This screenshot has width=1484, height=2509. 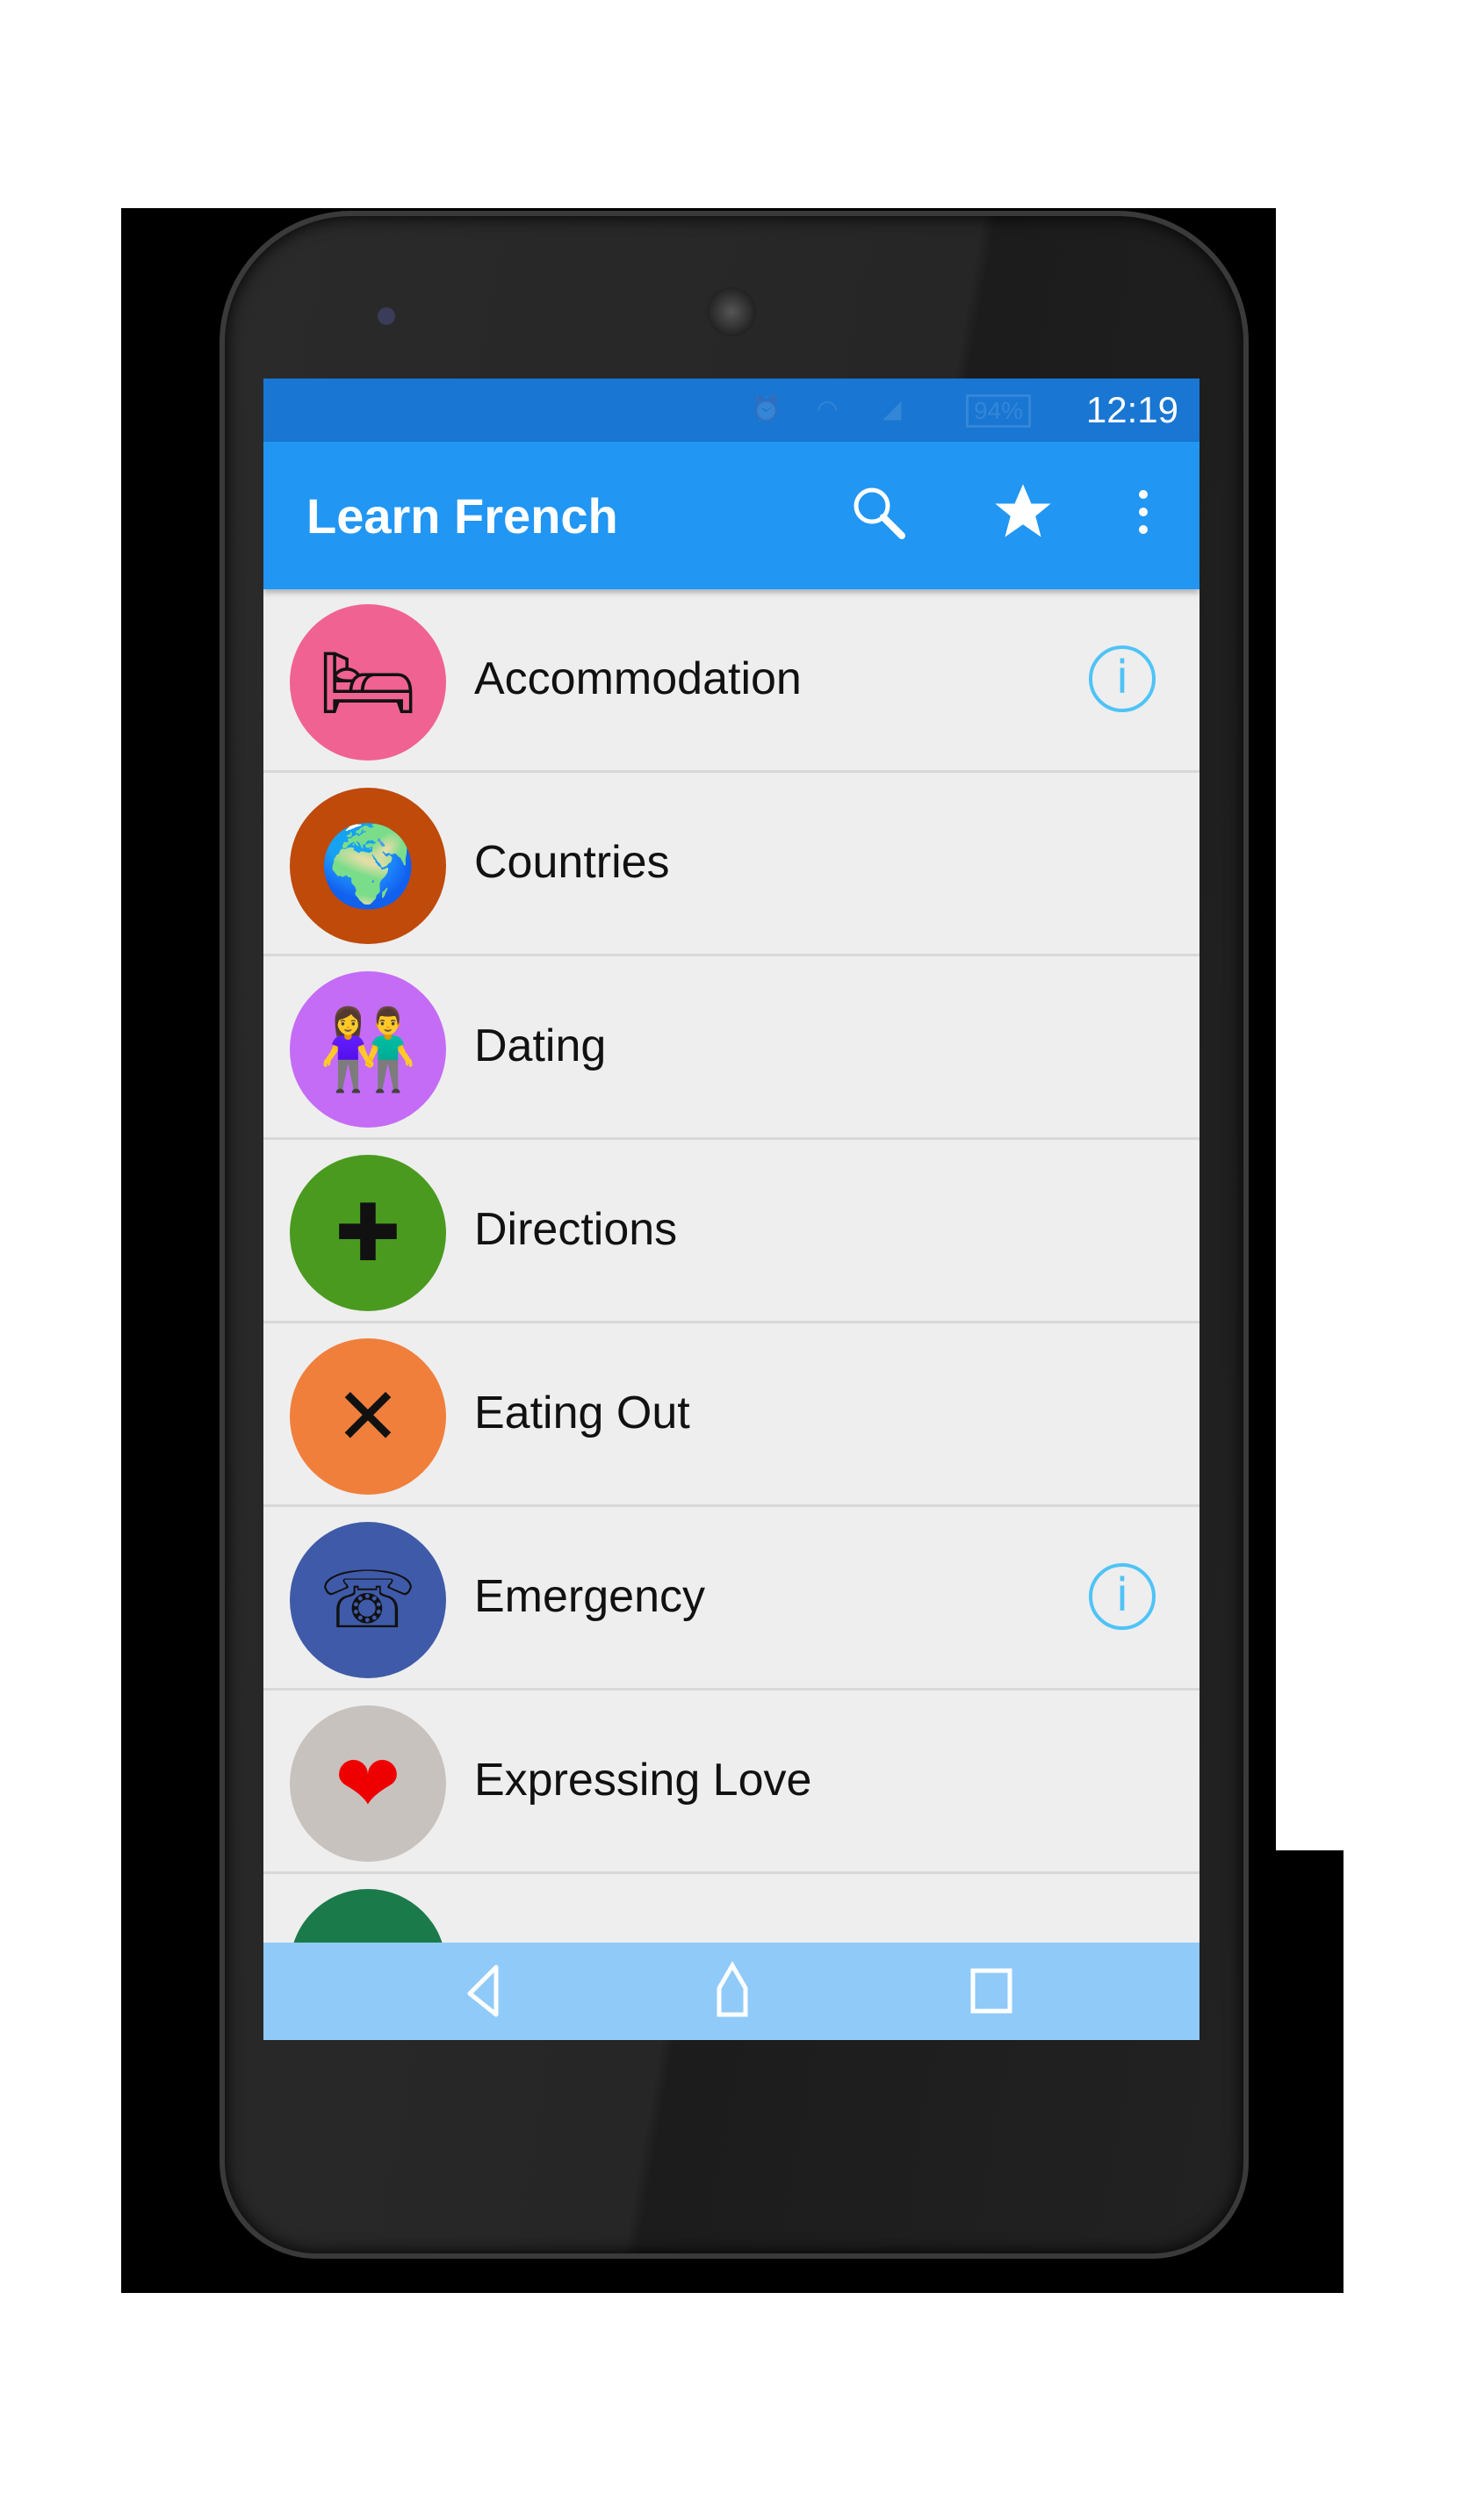 I want to click on list-item: ✚ Directions, so click(x=731, y=1231).